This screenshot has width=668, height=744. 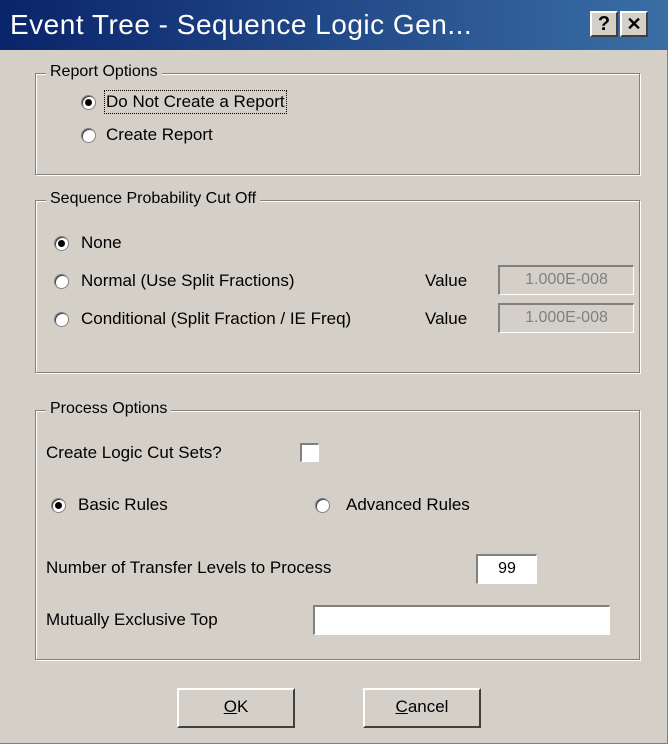 What do you see at coordinates (134, 452) in the screenshot?
I see `cut-sets-label: Create Logic Cut Sets?` at bounding box center [134, 452].